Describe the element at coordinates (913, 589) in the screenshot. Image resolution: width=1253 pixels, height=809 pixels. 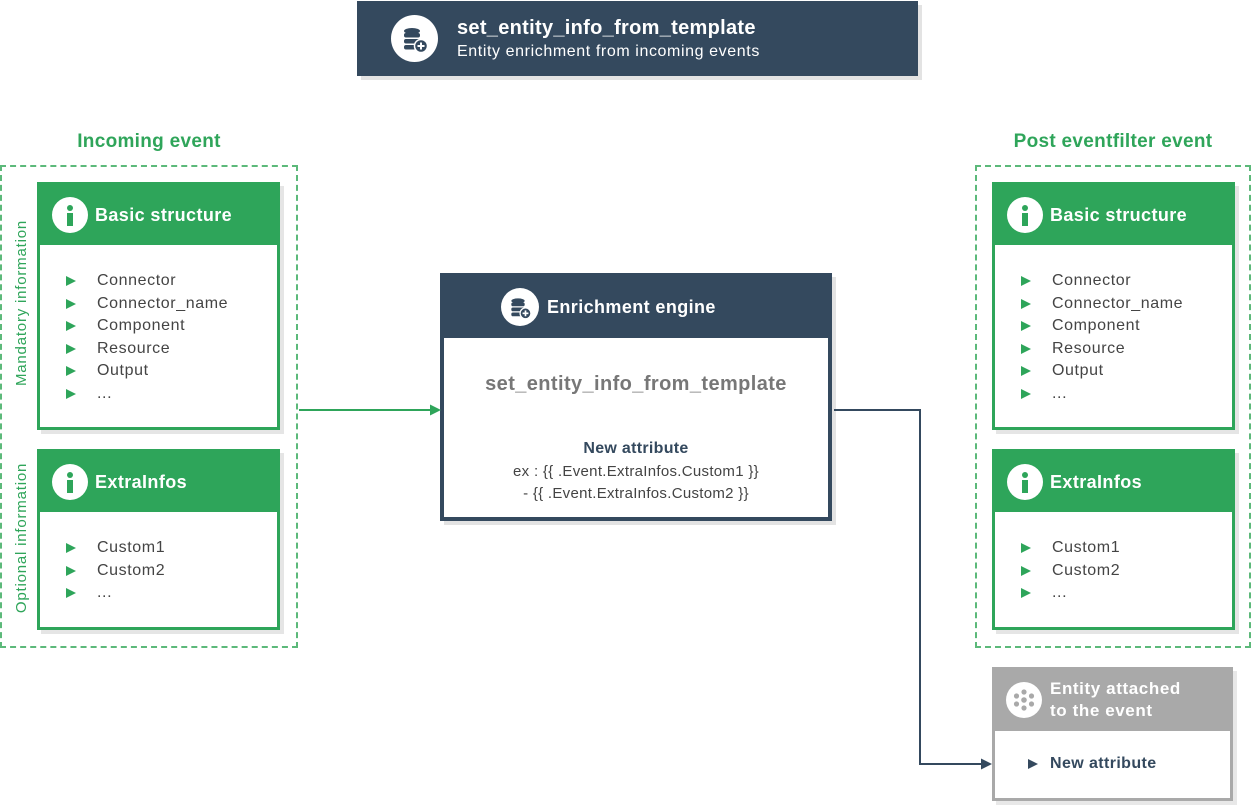
I see `engine-to-entity-arrow` at that location.